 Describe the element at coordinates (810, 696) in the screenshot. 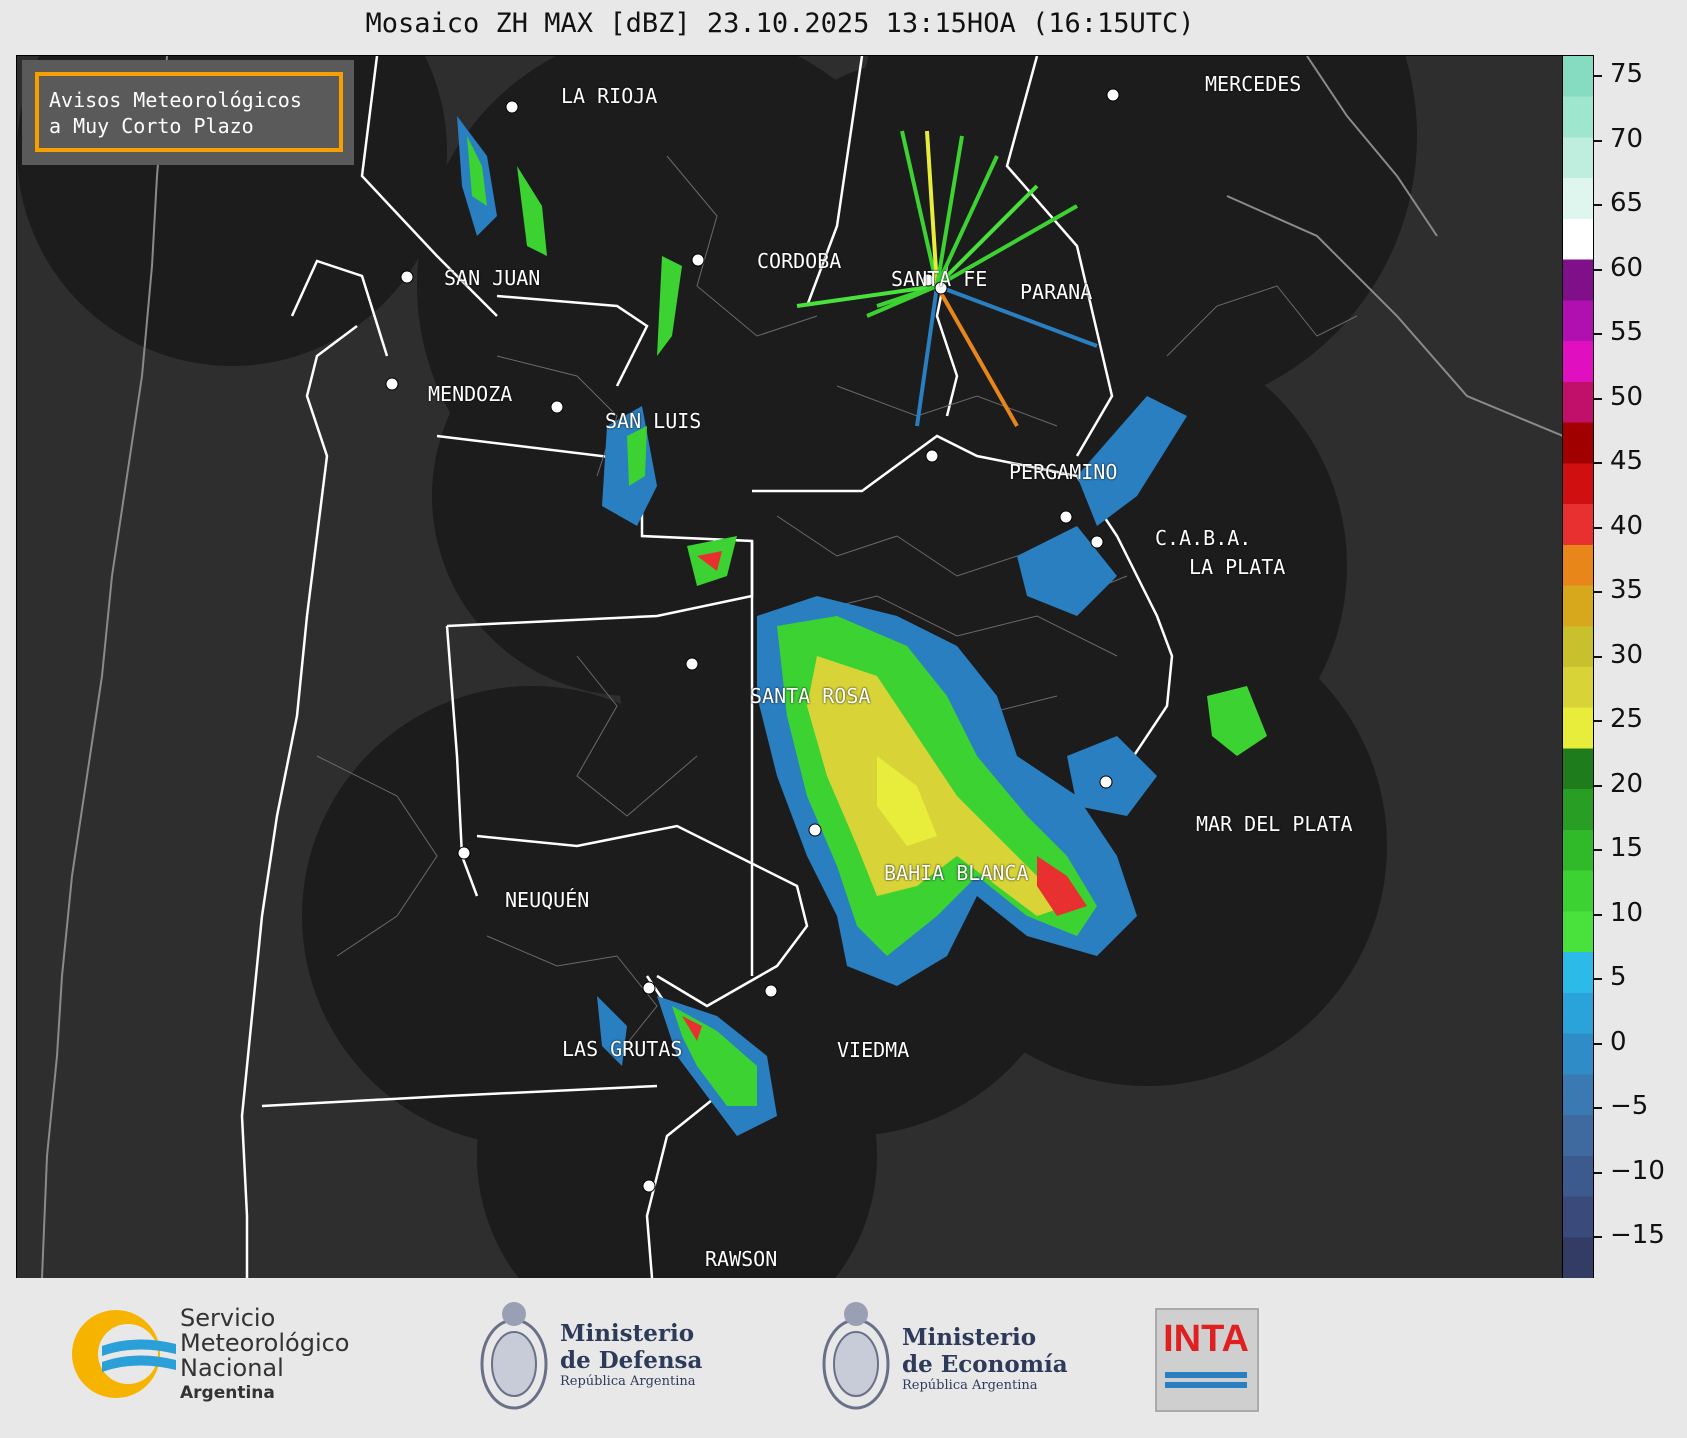

I see `city-label-santa-rosa: SANTA ROSA` at that location.